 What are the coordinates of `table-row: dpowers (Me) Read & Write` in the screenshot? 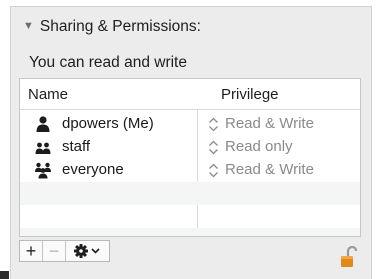 It's located at (190, 124).